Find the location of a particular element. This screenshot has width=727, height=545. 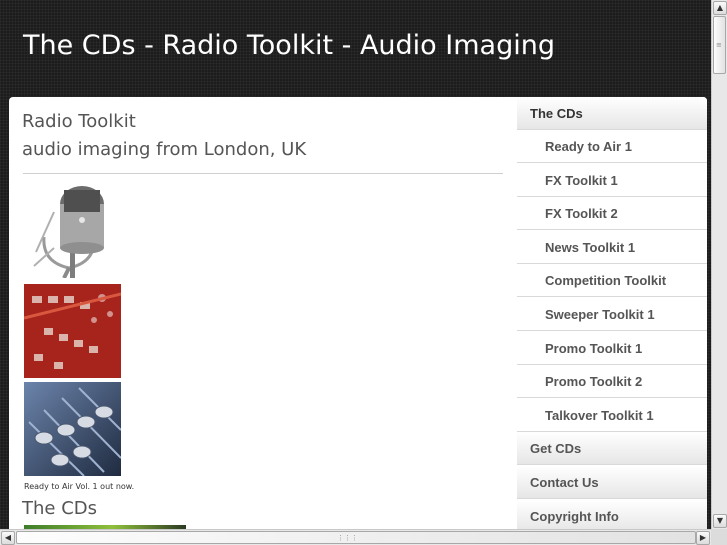

arrow-left-icon: ◀ is located at coordinates (8, 538).